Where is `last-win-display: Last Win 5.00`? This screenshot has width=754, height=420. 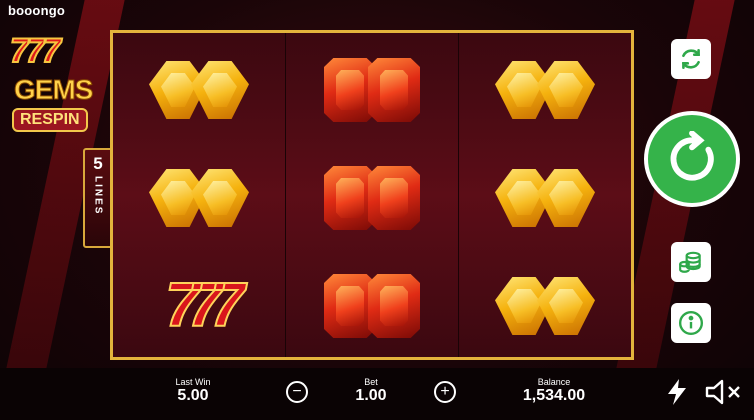
last-win-display: Last Win 5.00 is located at coordinates (193, 391).